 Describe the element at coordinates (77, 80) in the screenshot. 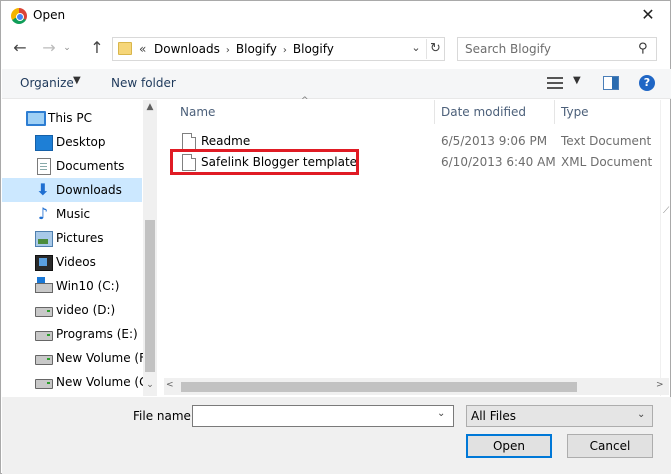

I see `organize-caret-icon: ▼` at that location.